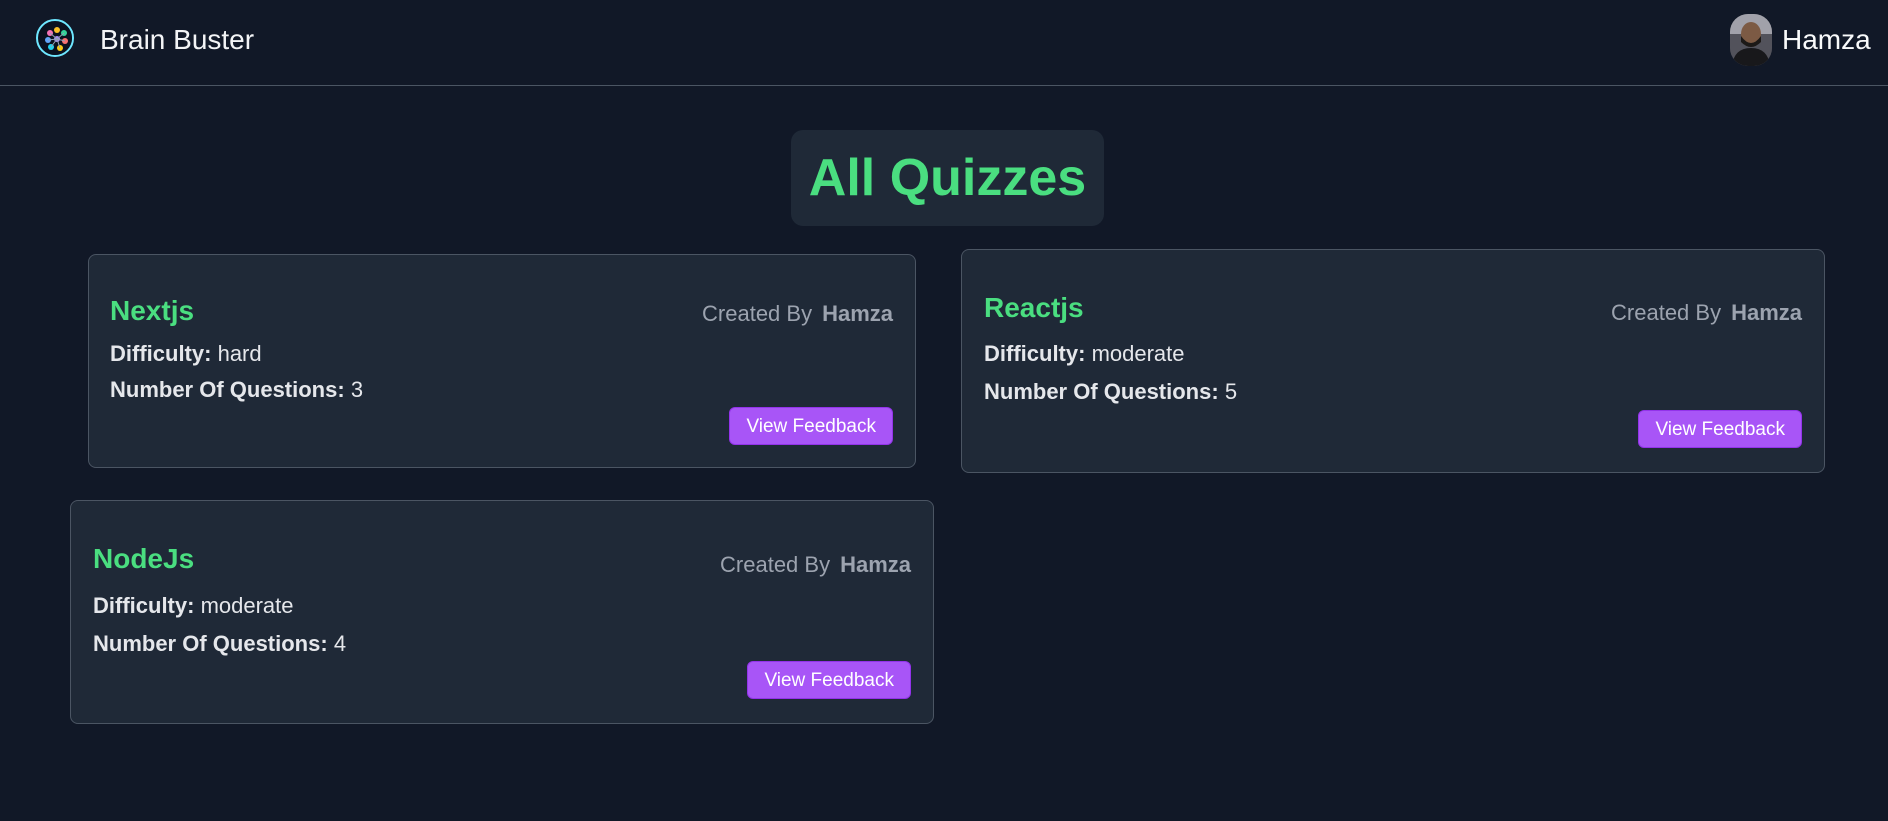 This screenshot has width=1888, height=821. What do you see at coordinates (1034, 307) in the screenshot?
I see `quiz-title: Reactjs` at bounding box center [1034, 307].